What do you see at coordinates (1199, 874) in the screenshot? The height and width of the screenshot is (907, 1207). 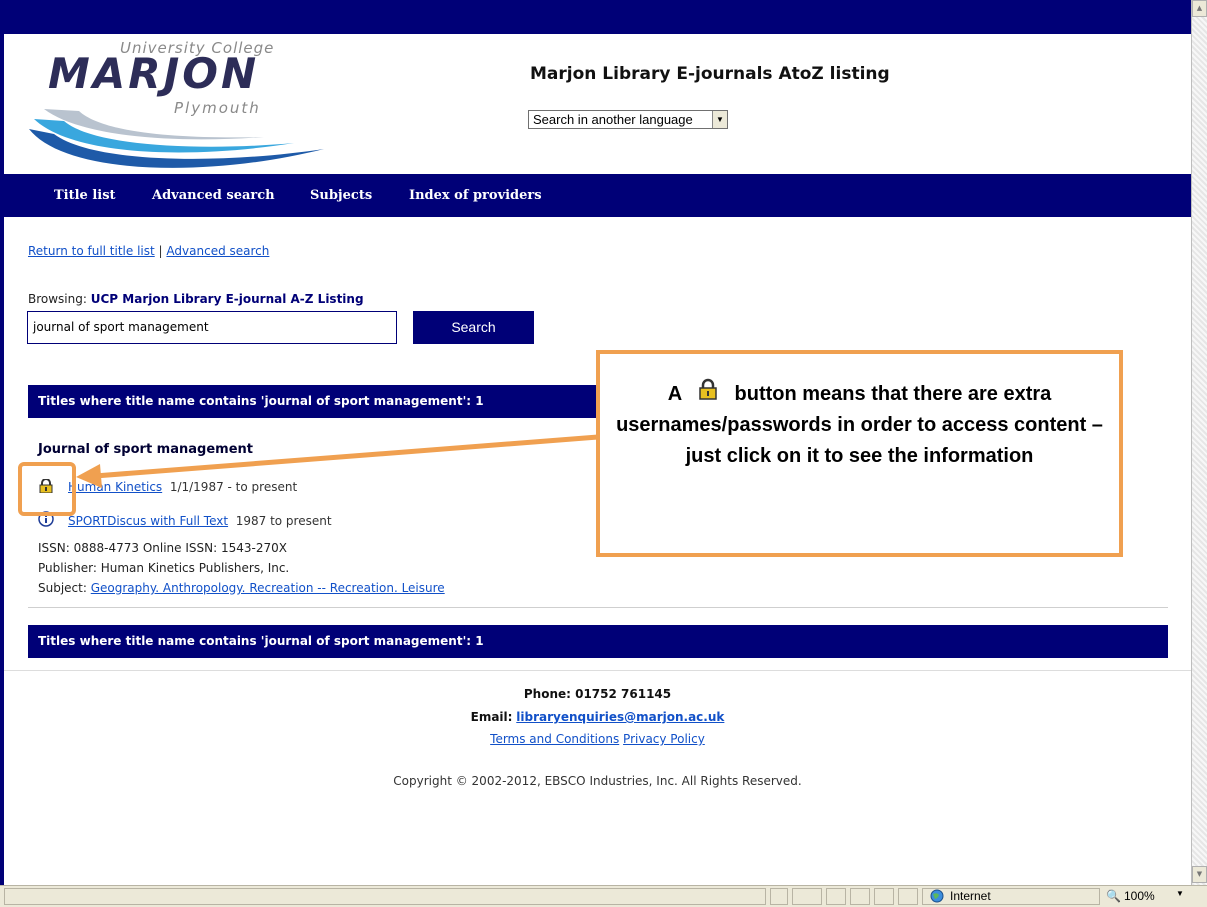 I see `scroll-down-icon: ▼` at bounding box center [1199, 874].